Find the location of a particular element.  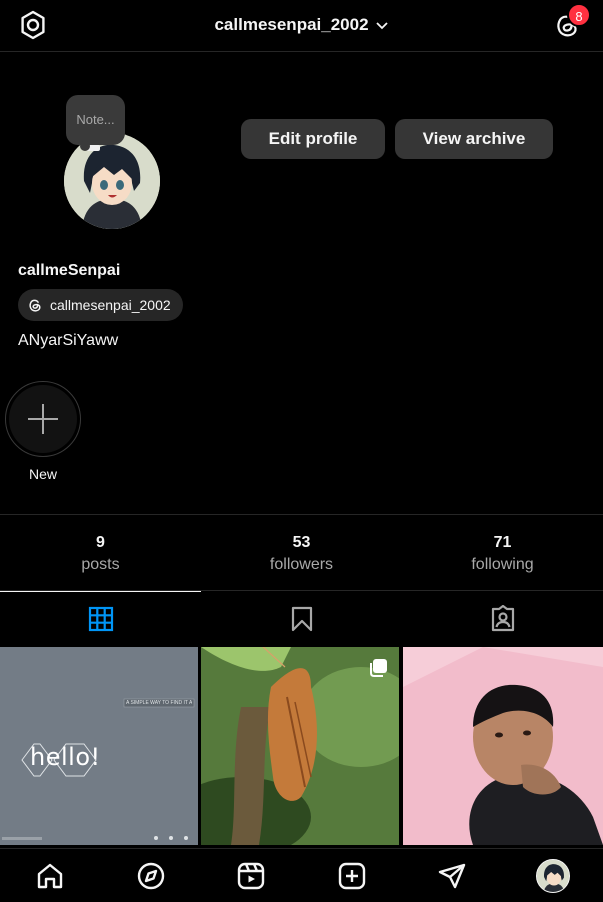

stat-following: 71 following is located at coordinates (502, 552).